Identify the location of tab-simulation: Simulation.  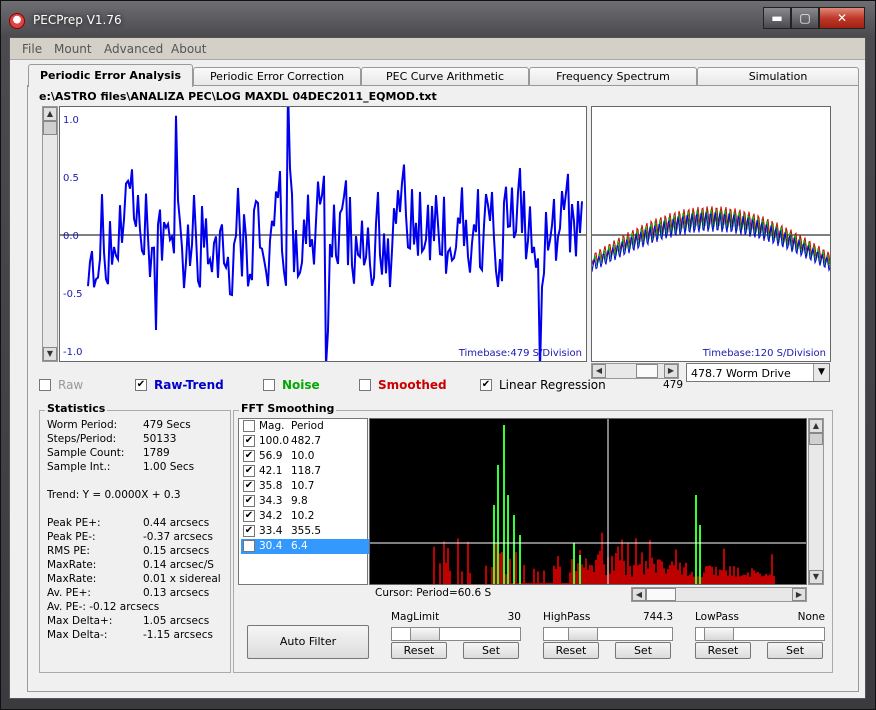
(778, 76).